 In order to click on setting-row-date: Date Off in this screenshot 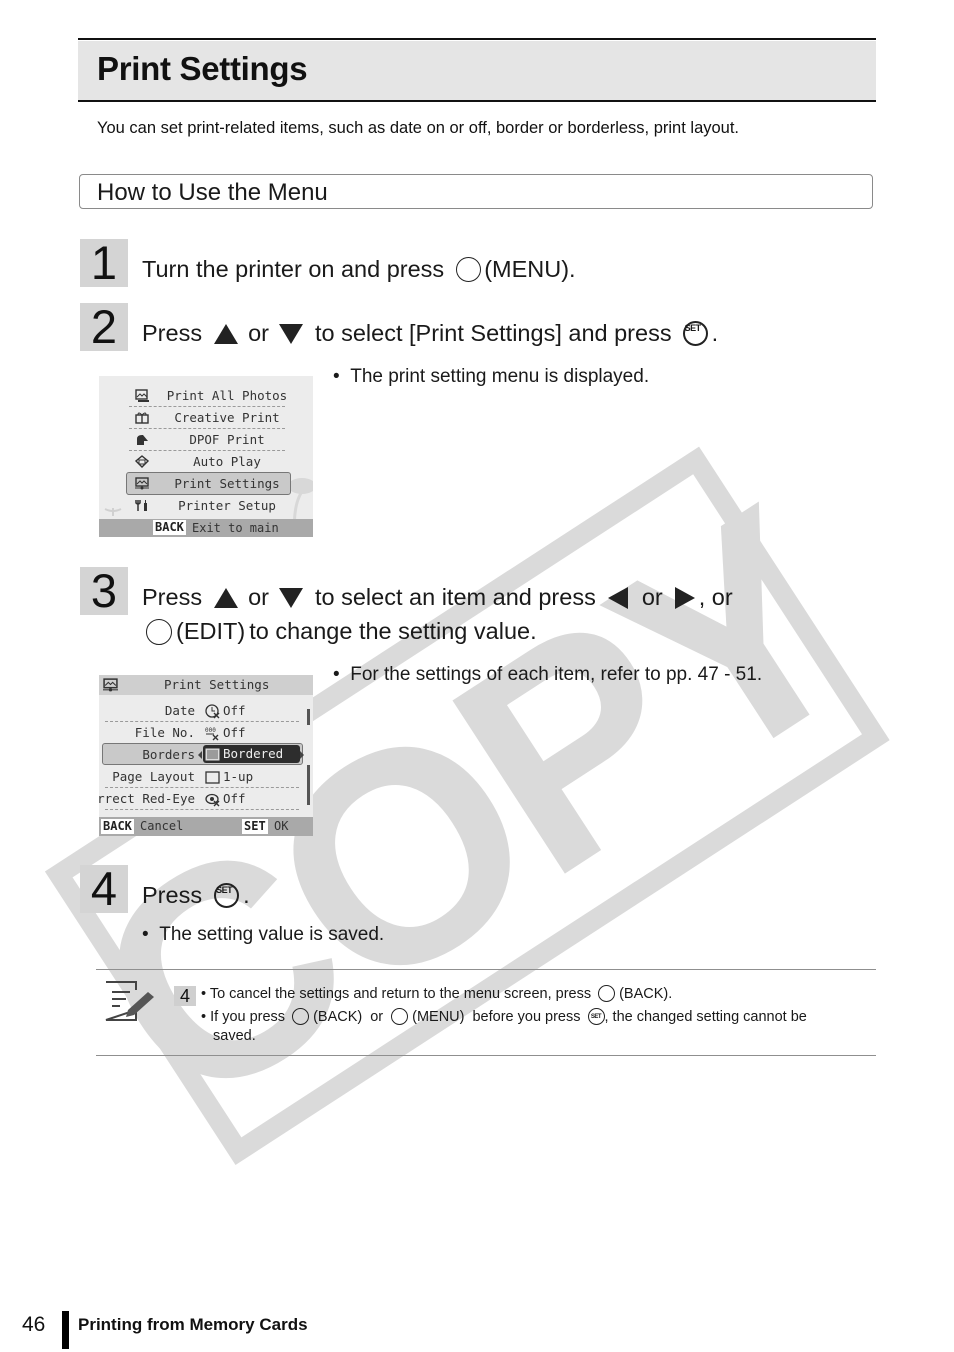, I will do `click(206, 711)`.